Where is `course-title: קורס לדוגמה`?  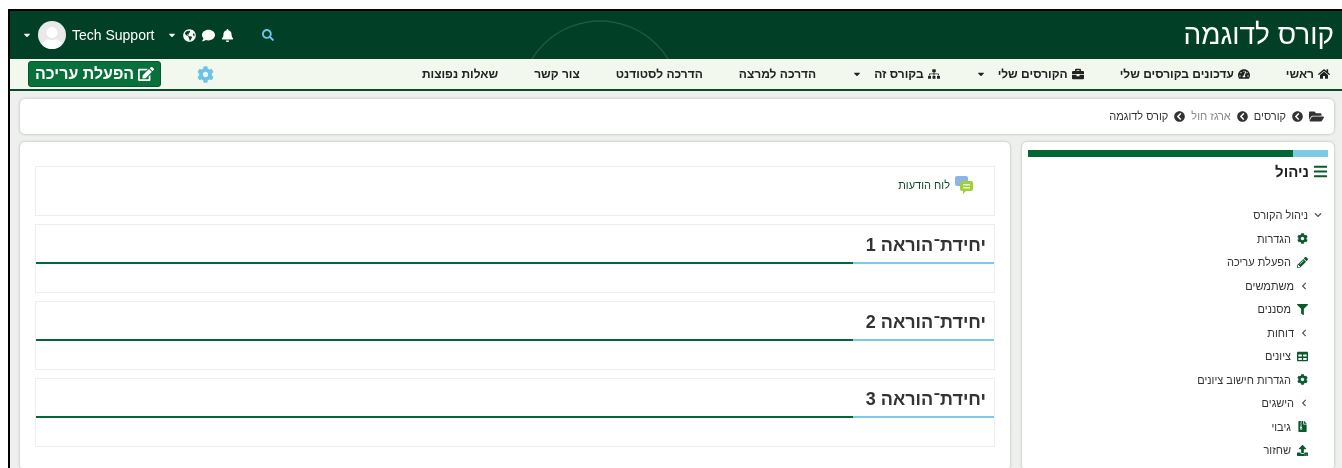 course-title: קורס לדוגמה is located at coordinates (1258, 35).